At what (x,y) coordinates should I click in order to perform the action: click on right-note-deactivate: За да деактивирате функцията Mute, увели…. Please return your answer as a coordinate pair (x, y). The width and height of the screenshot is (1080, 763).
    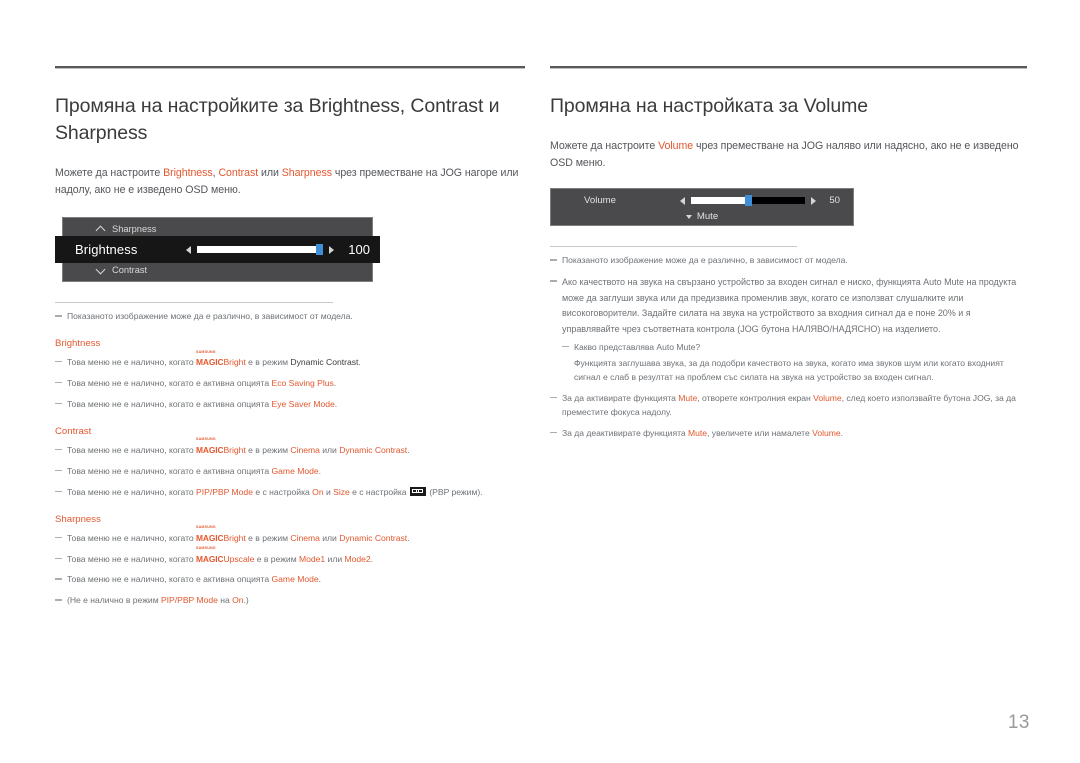
    Looking at the image, I should click on (788, 434).